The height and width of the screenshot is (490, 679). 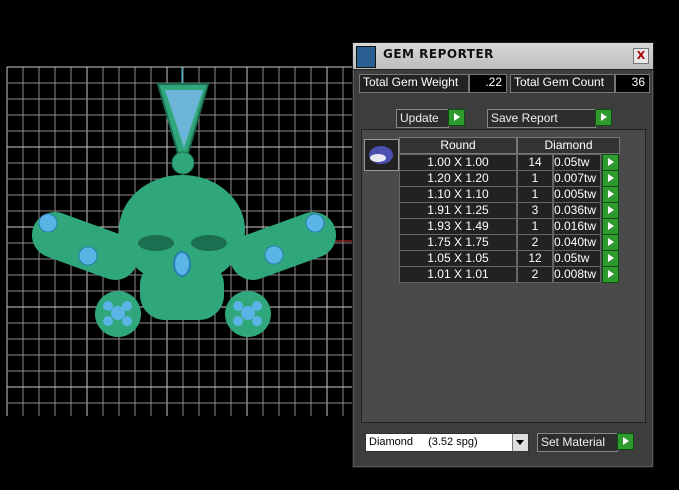 I want to click on gem-size-cell: 1.93 X 1.49, so click(x=458, y=226).